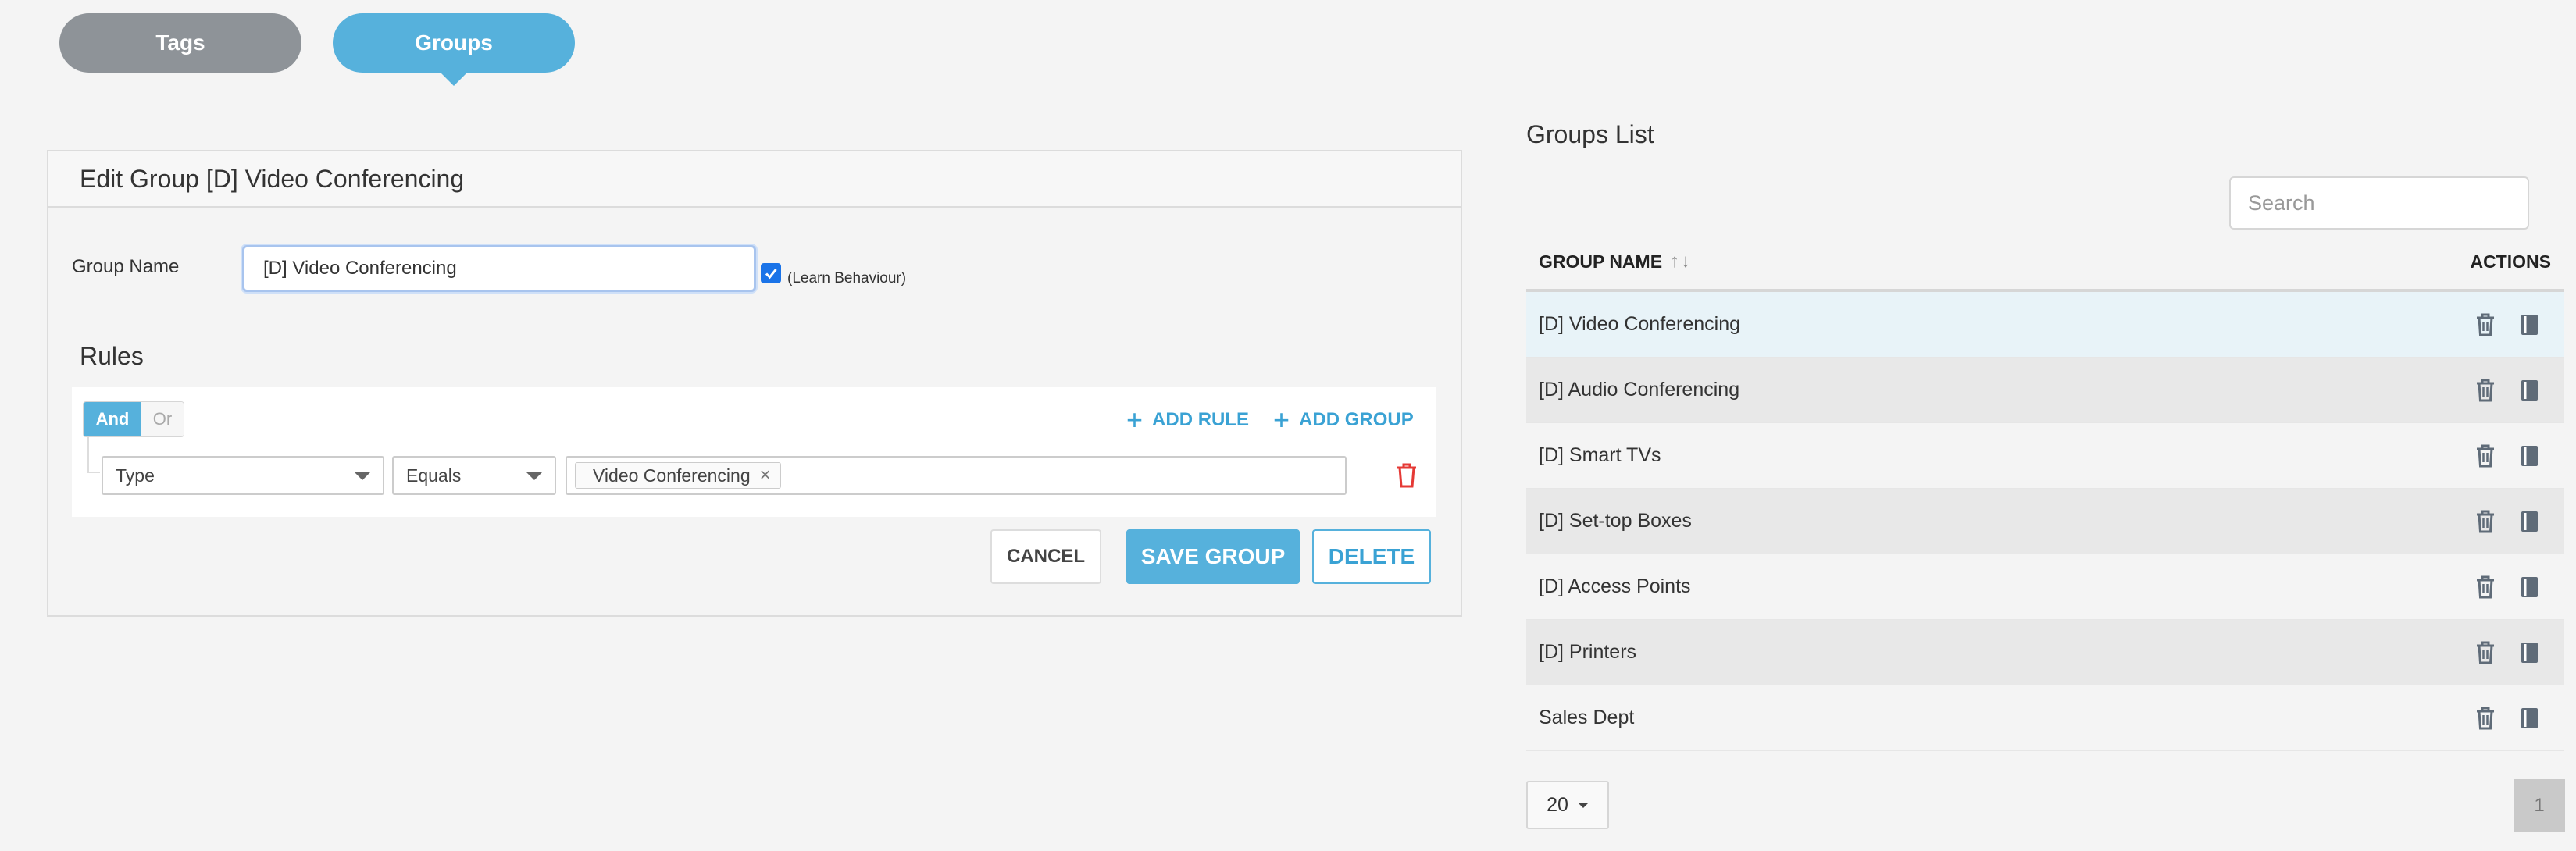 This screenshot has height=851, width=2576. I want to click on and-button: And, so click(112, 419).